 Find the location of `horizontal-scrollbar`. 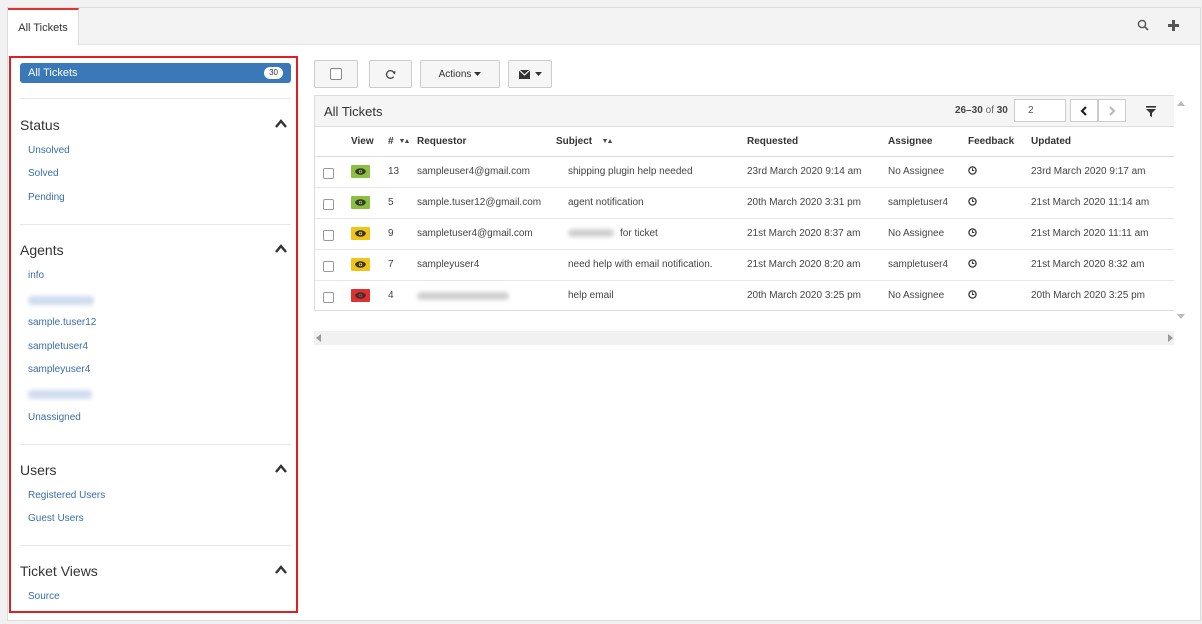

horizontal-scrollbar is located at coordinates (744, 338).